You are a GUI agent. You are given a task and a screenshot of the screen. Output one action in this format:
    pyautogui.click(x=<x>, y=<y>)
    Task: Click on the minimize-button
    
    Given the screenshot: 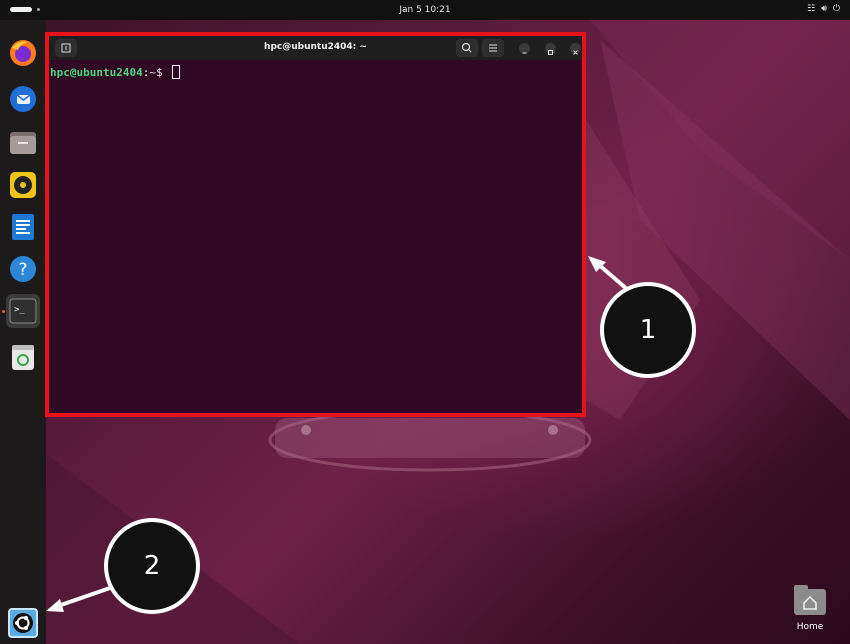 What is the action you would take?
    pyautogui.click(x=524, y=48)
    